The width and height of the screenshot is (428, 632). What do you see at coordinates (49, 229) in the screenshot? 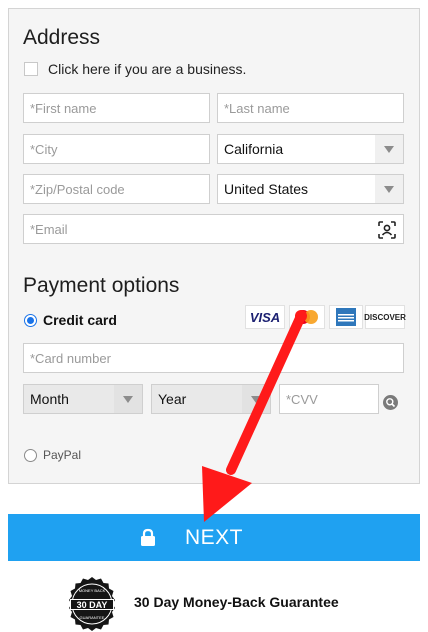
I see `email-placeholder: *Email` at bounding box center [49, 229].